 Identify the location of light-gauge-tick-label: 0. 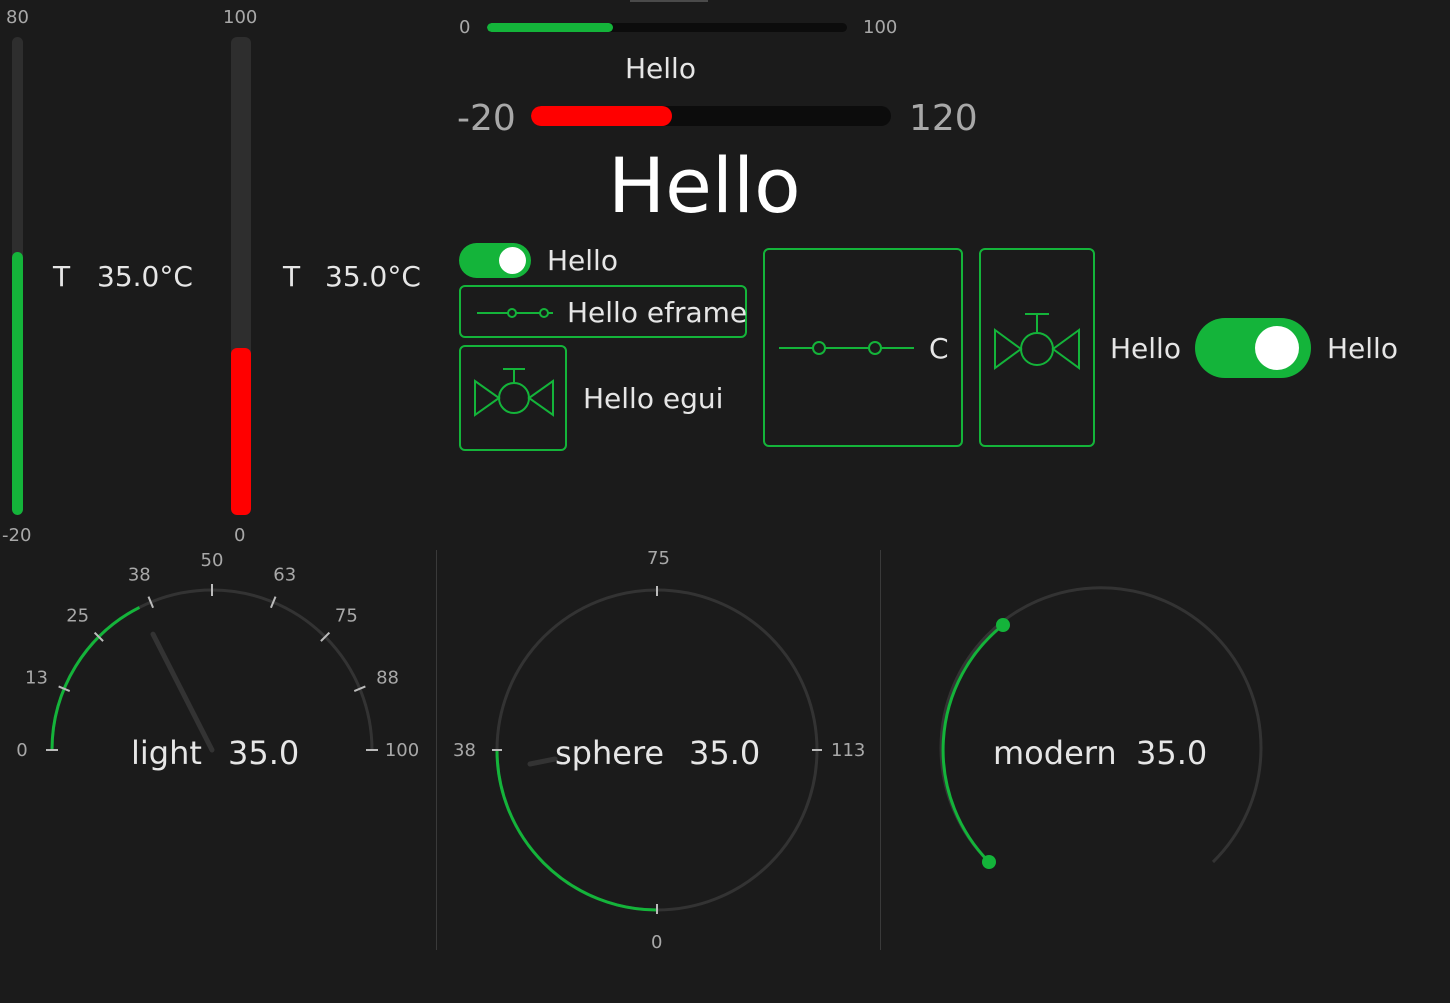
(21, 750).